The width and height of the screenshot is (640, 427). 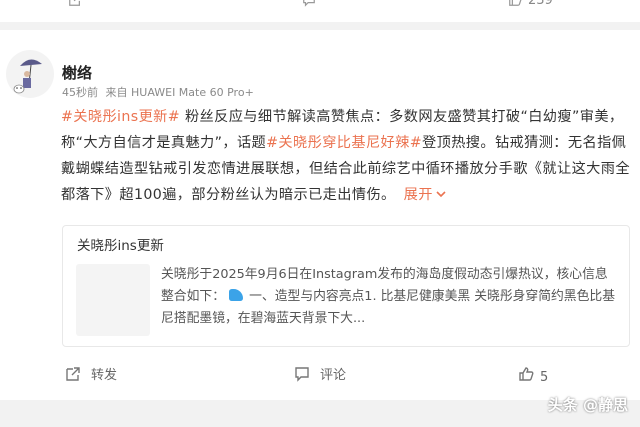 I want to click on share-button: 转发, so click(x=91, y=373).